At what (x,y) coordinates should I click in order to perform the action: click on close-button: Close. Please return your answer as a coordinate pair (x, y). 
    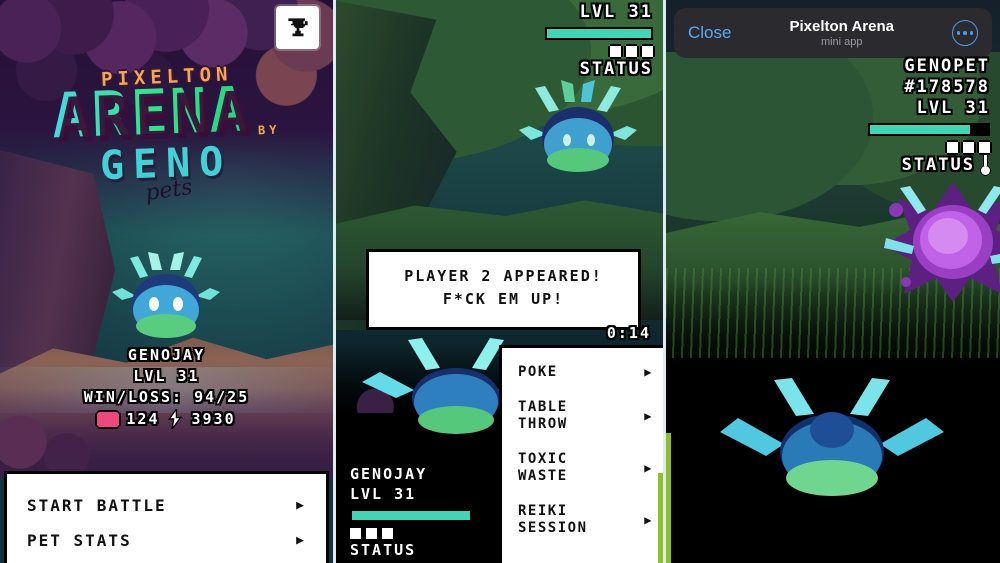
    Looking at the image, I should click on (709, 33).